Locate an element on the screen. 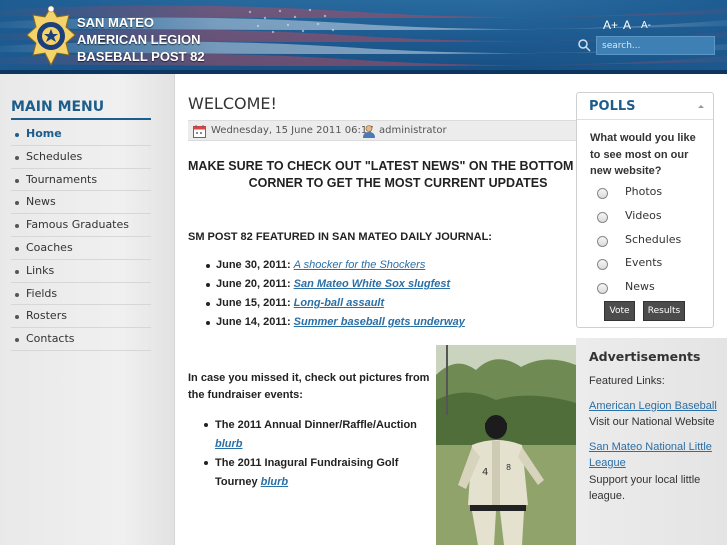 Image resolution: width=727 pixels, height=545 pixels. poll-option-label: Schedules is located at coordinates (653, 239).